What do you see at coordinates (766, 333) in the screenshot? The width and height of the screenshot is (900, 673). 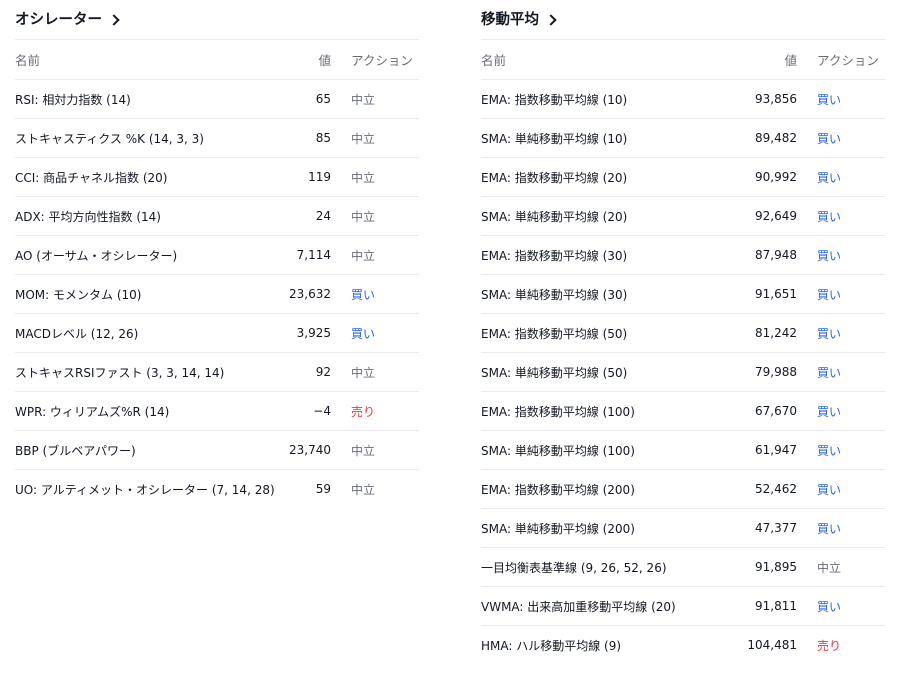 I see `indicator-value: 81,242` at bounding box center [766, 333].